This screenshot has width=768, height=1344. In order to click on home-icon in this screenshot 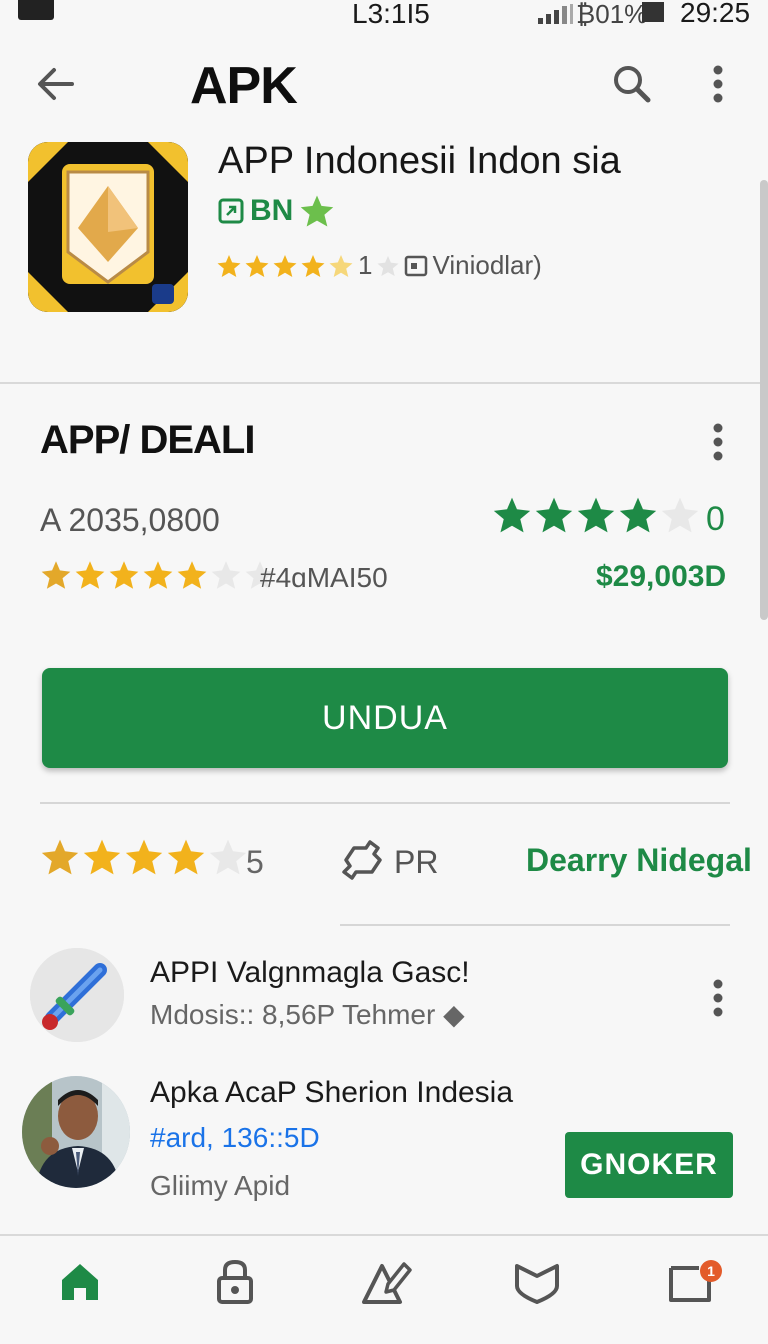, I will do `click(80, 1282)`.